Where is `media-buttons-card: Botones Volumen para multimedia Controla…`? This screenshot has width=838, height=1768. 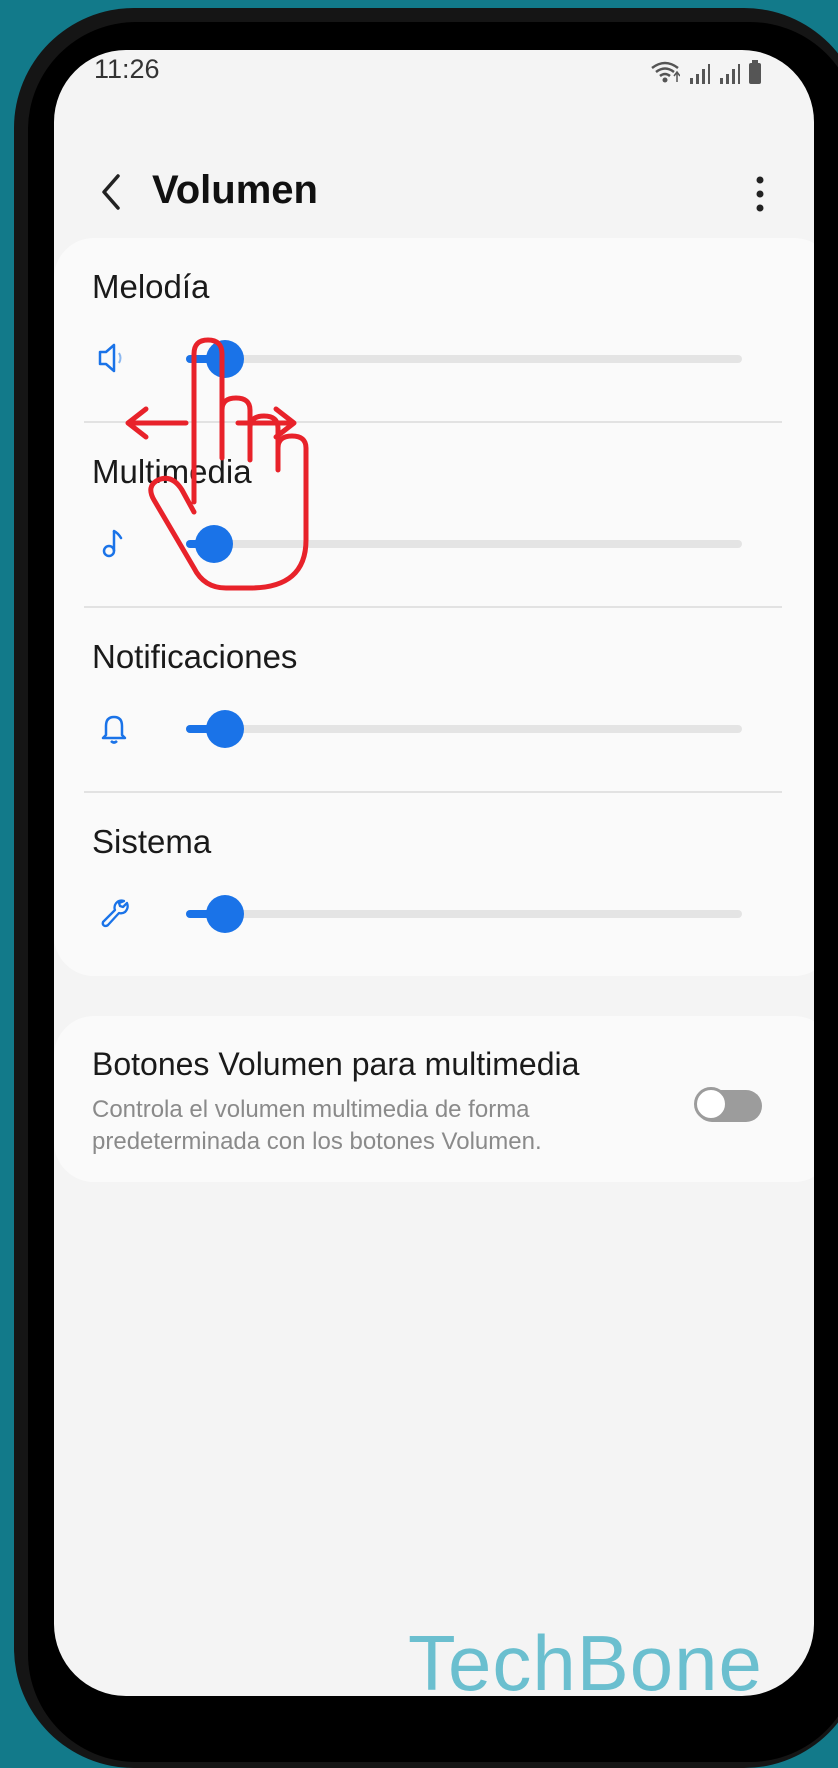
media-buttons-card: Botones Volumen para multimedia Controla… is located at coordinates (434, 1099).